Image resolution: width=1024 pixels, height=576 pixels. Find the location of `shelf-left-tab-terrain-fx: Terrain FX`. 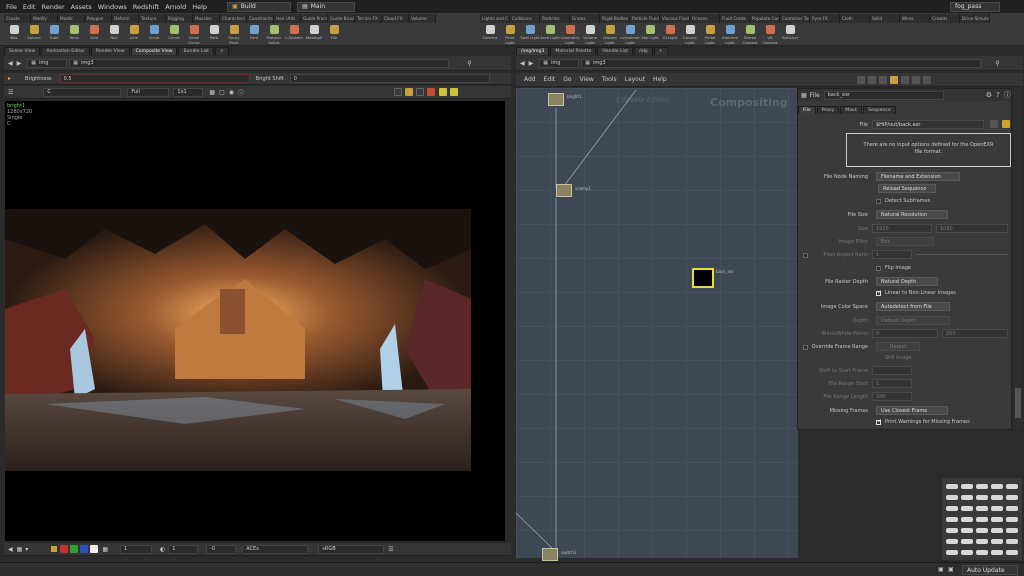

shelf-left-tab-terrain-fx: Terrain FX is located at coordinates (368, 18).